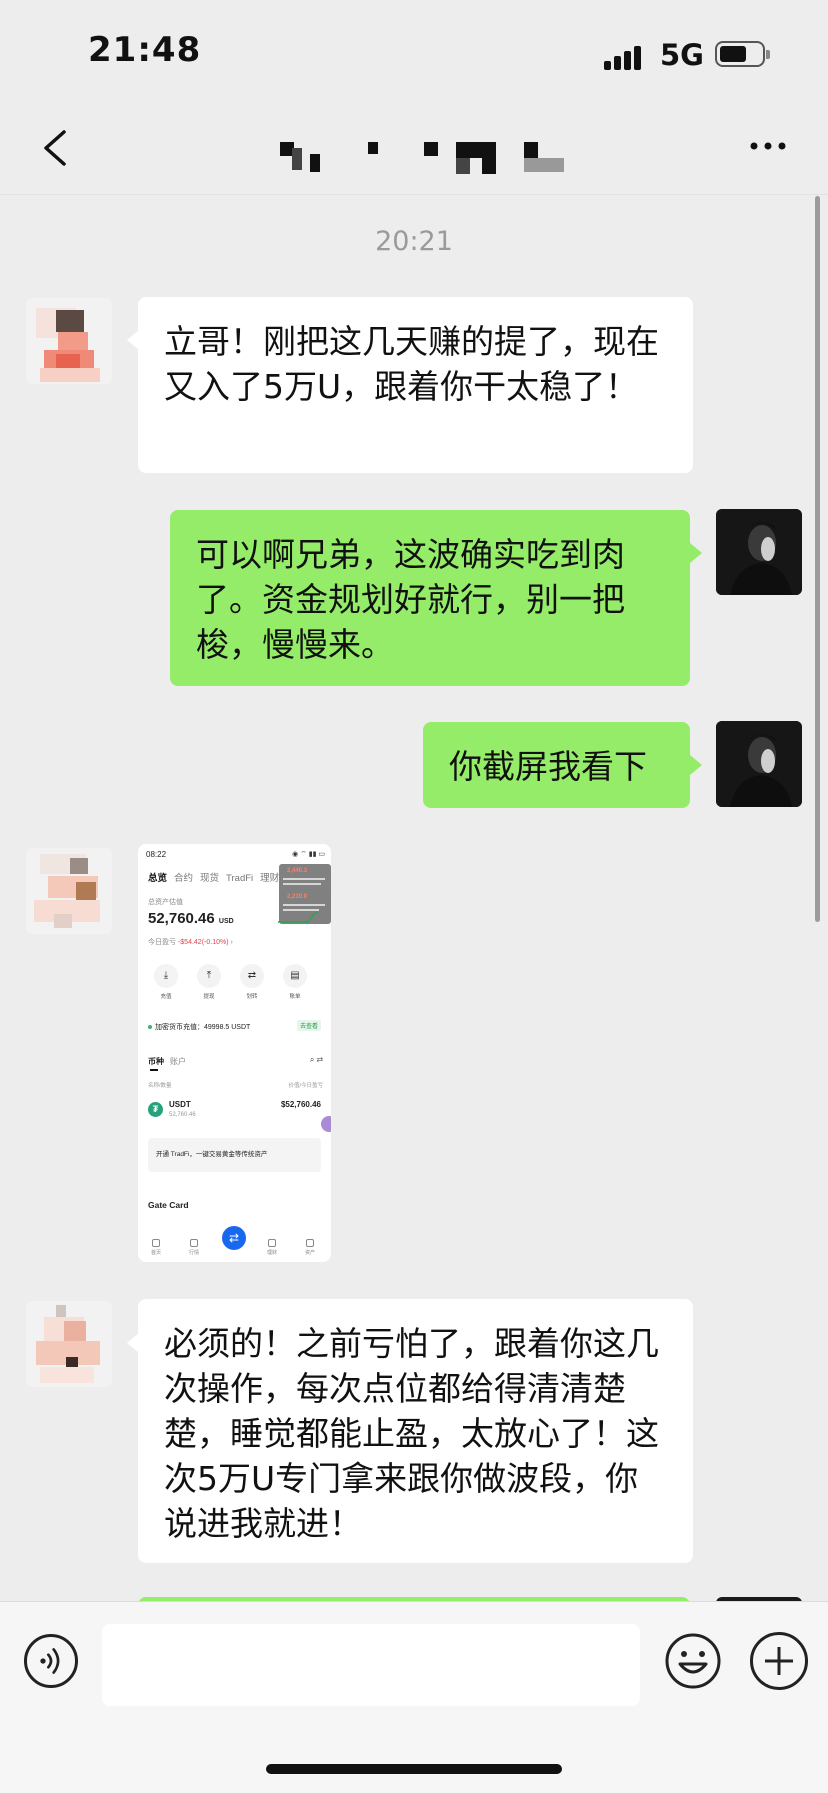 This screenshot has height=1793, width=828. I want to click on battery-icon, so click(742, 54).